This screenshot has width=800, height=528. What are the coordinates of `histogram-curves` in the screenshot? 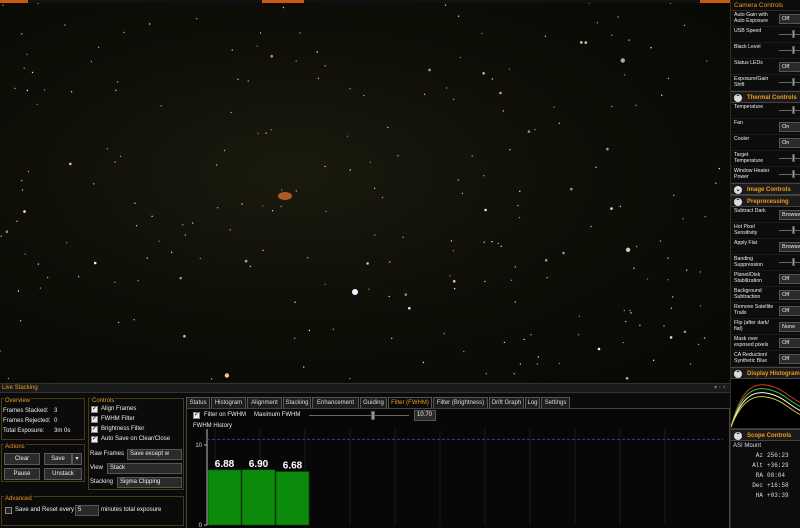 It's located at (765, 406).